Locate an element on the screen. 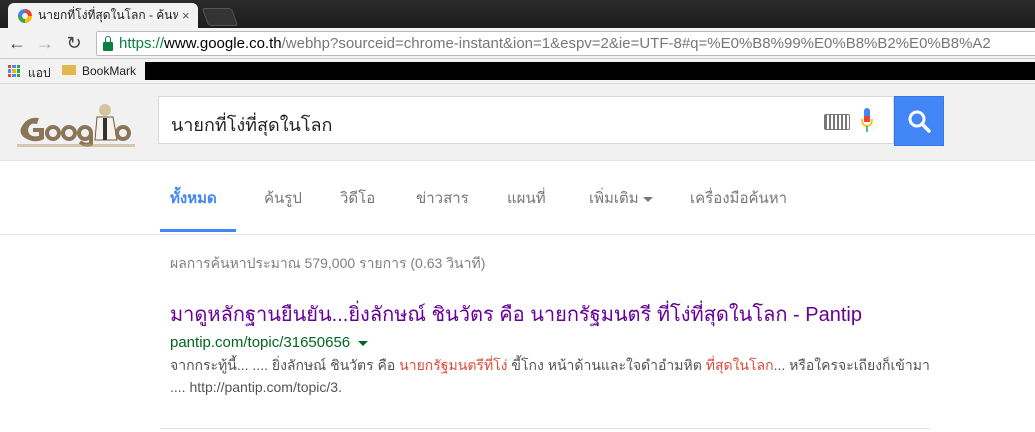 This screenshot has height=432, width=1035. tab-close-icon: × is located at coordinates (186, 15).